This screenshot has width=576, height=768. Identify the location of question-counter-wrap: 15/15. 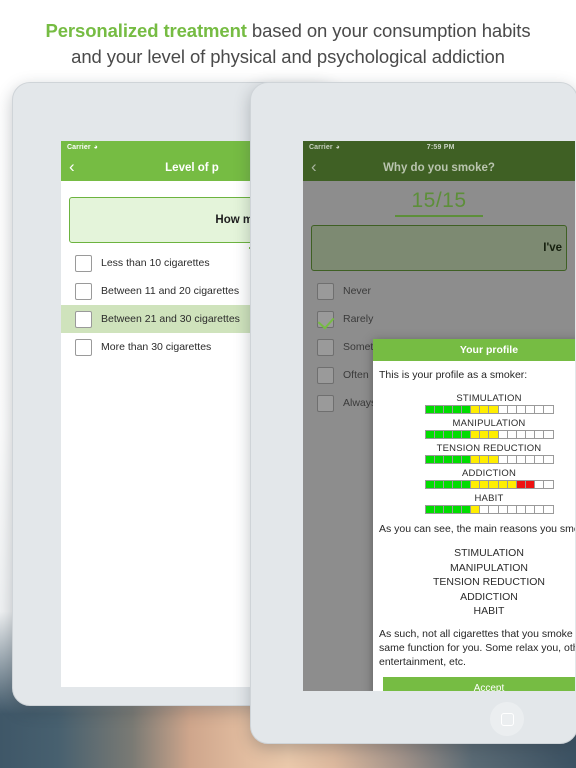
(439, 199).